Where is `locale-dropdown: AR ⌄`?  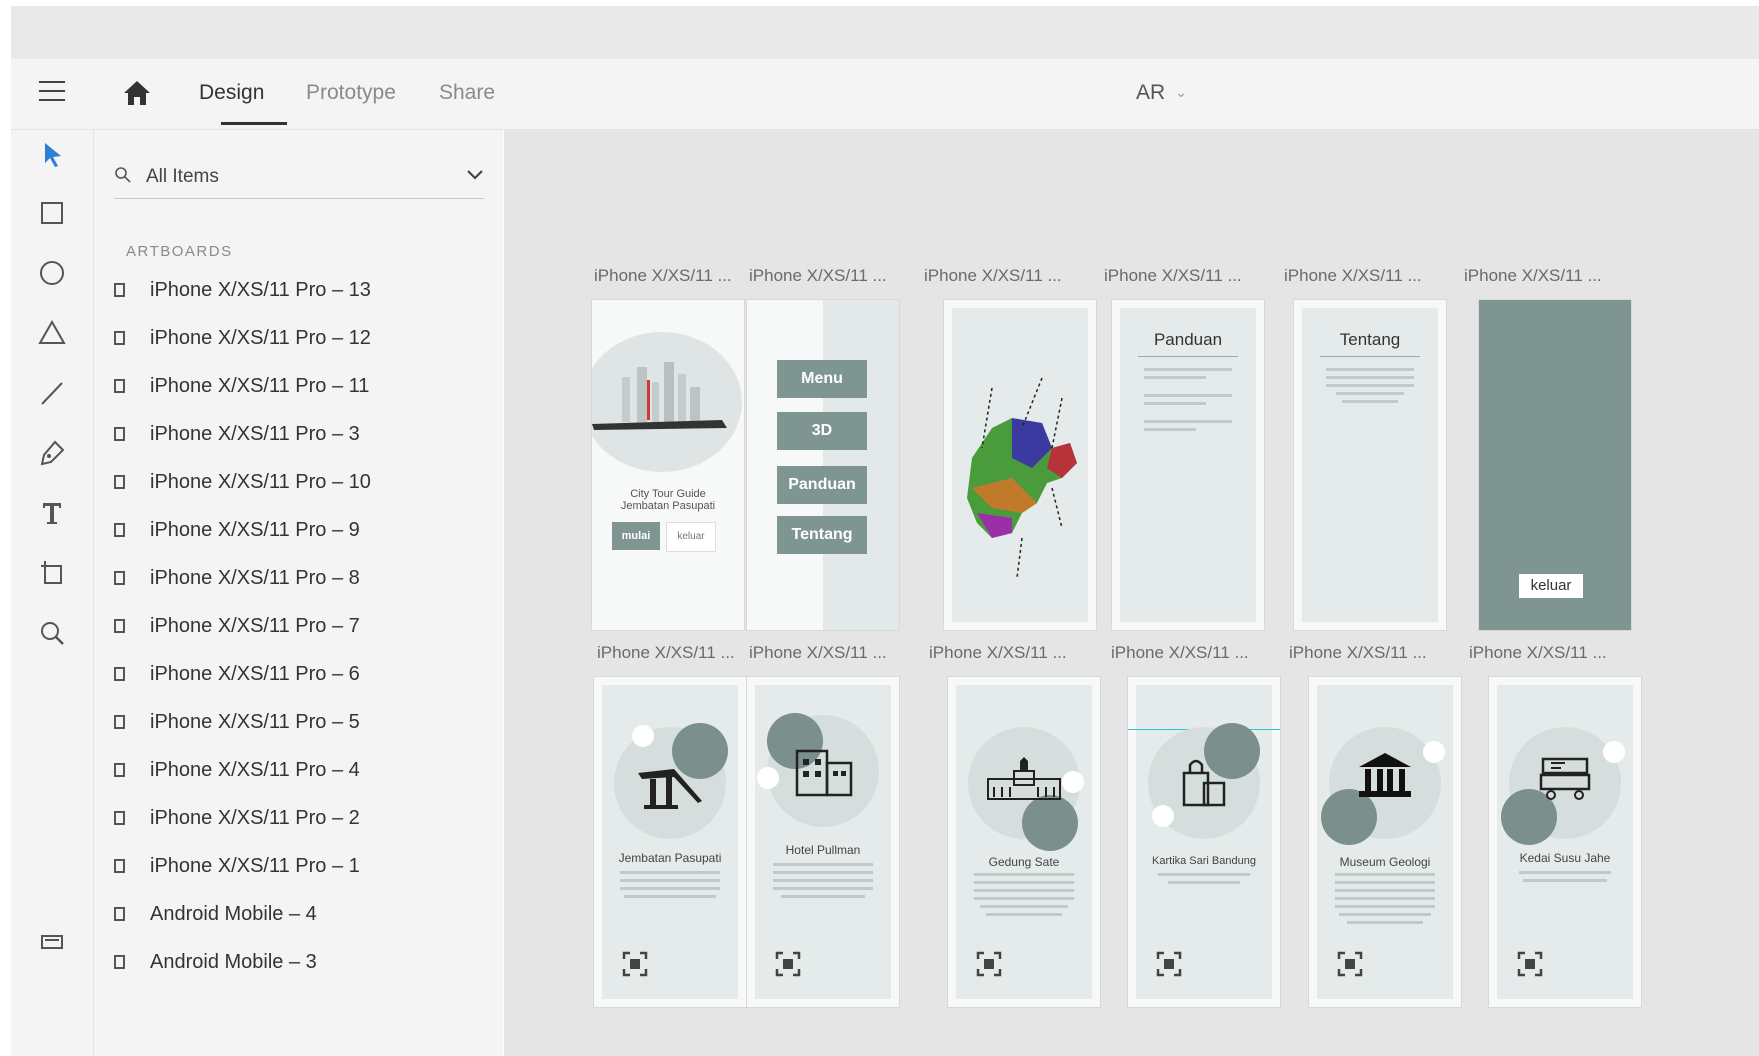
locale-dropdown: AR ⌄ is located at coordinates (1161, 93).